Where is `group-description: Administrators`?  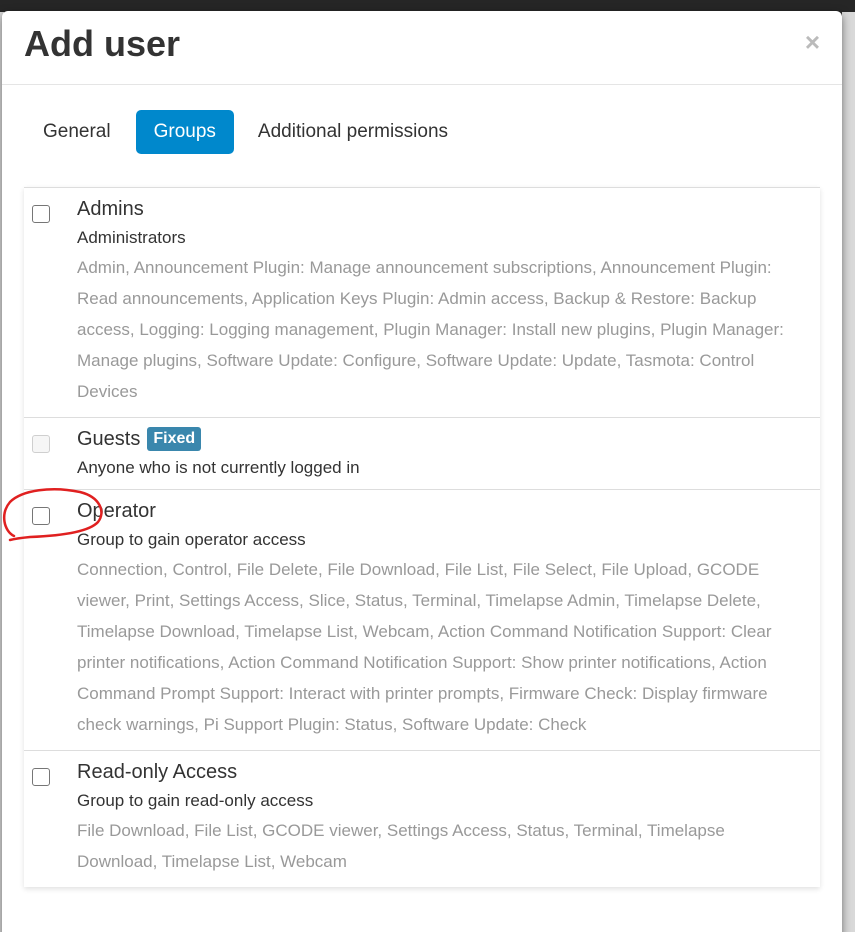
group-description: Administrators is located at coordinates (131, 237).